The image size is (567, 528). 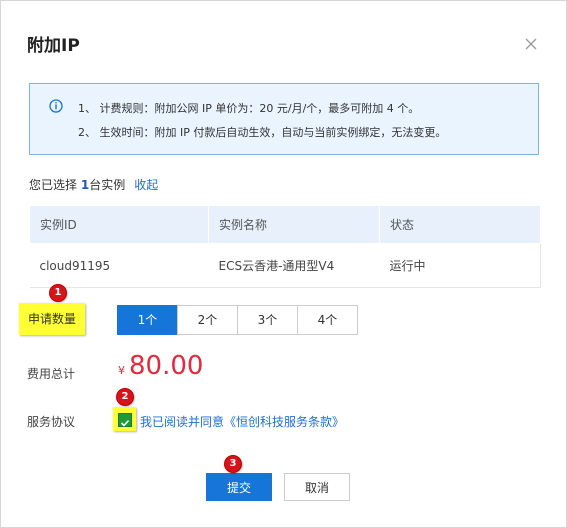 I want to click on collapse-link: 收起, so click(x=146, y=185).